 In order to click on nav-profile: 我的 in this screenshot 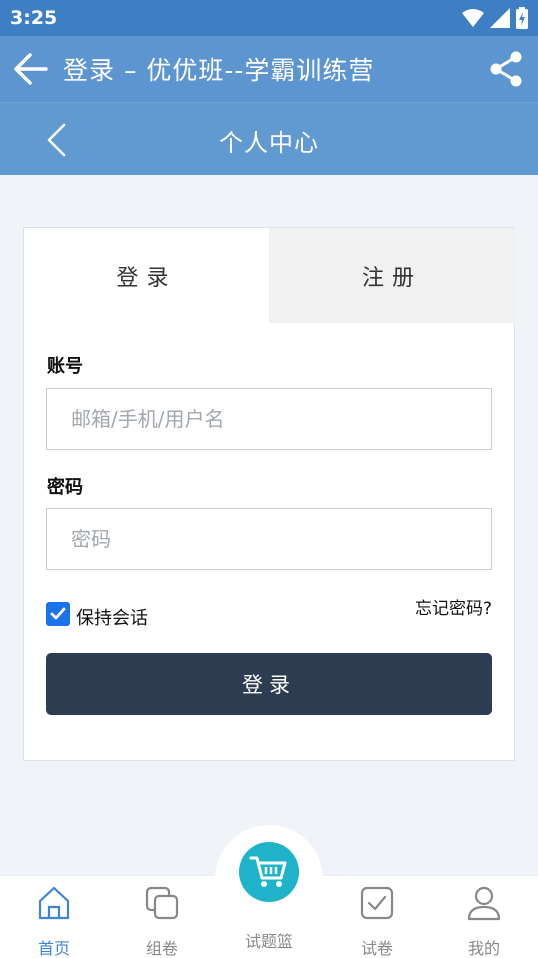, I will do `click(484, 921)`.